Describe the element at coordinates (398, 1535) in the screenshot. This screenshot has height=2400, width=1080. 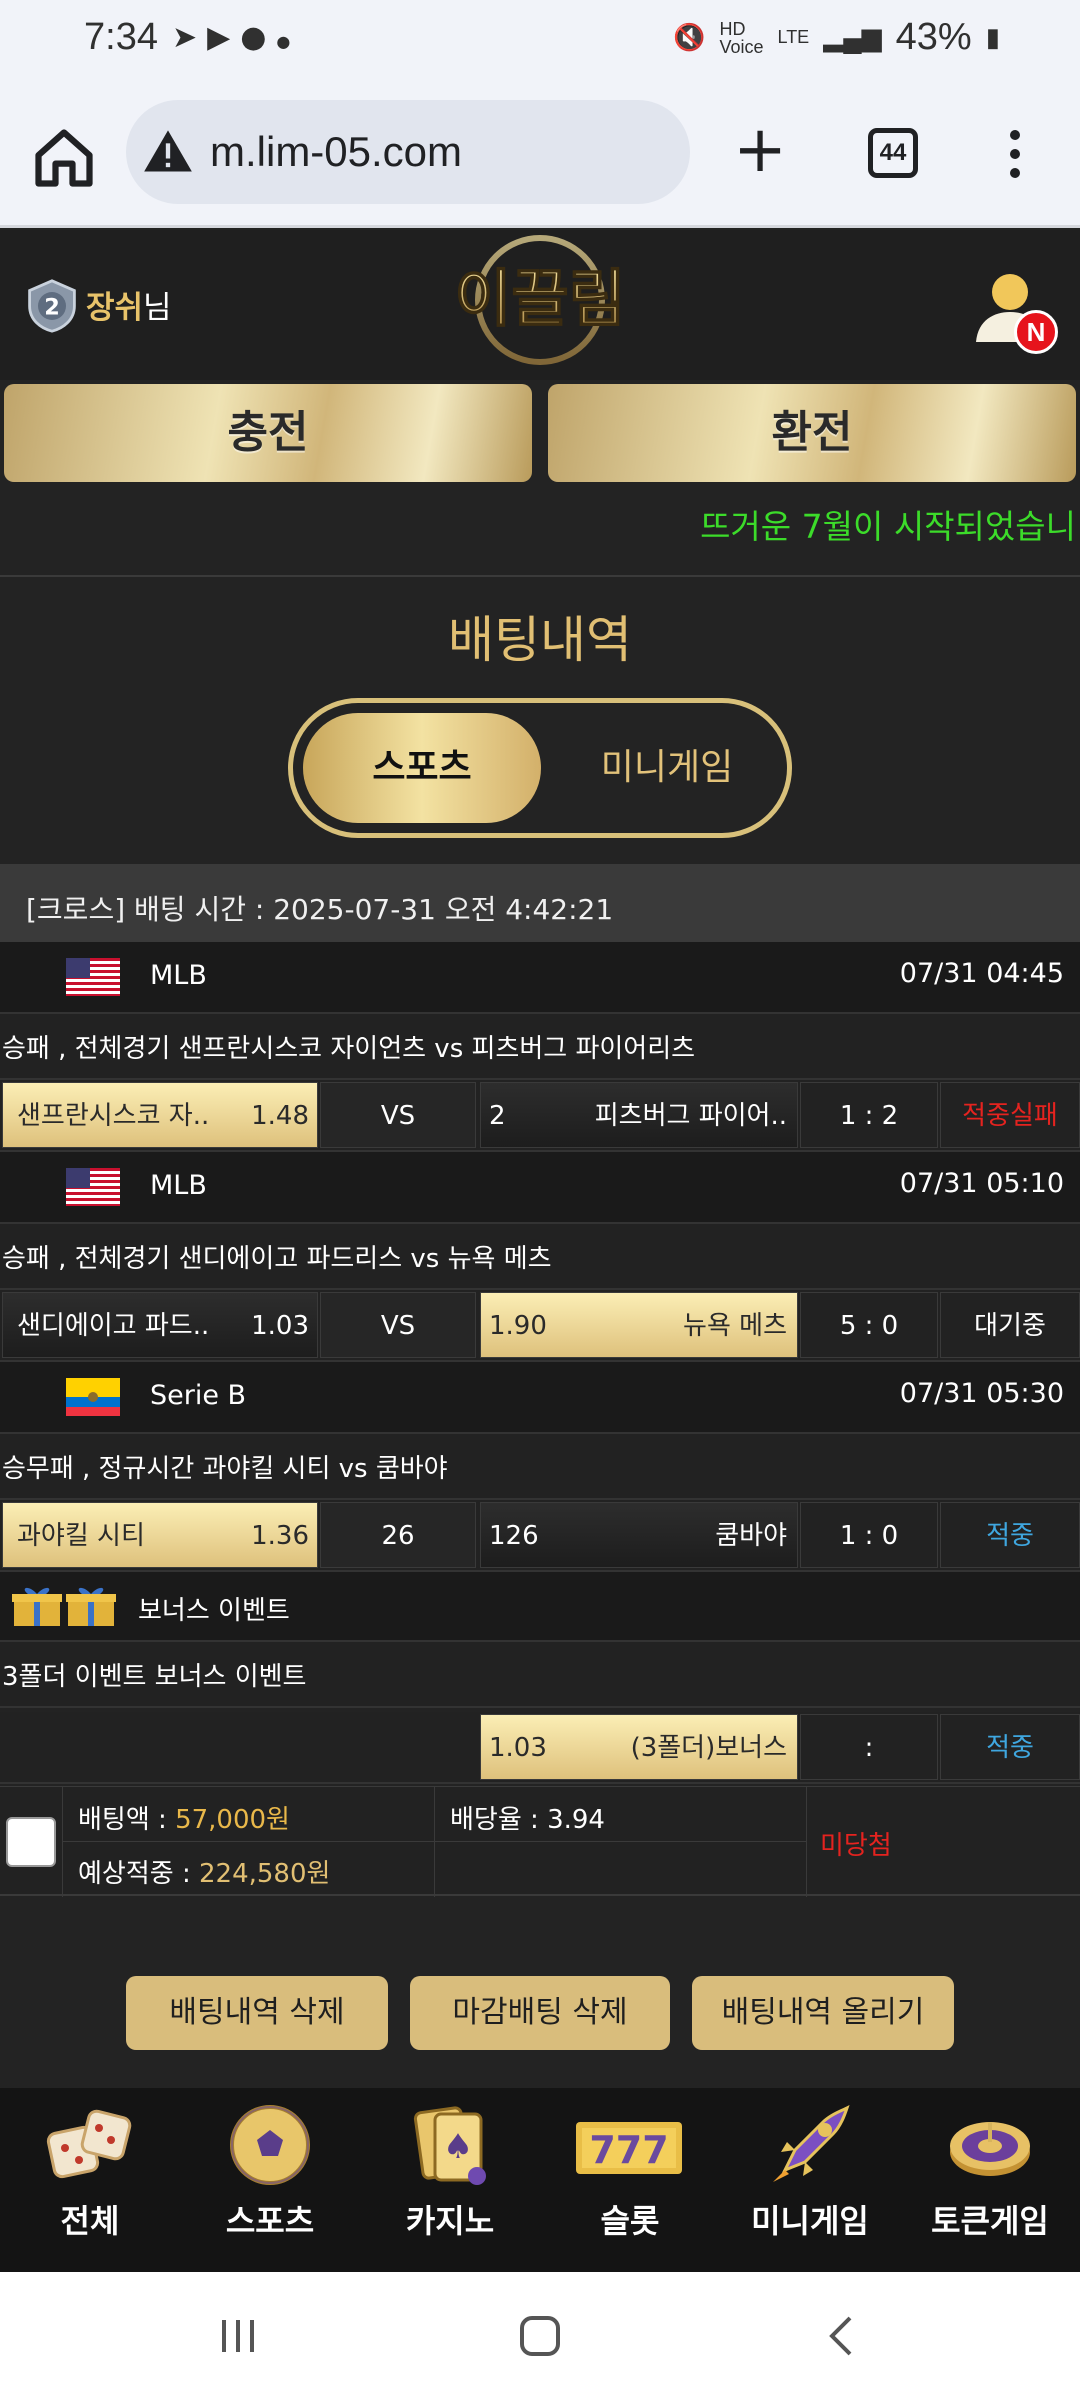
I see `draw-cell: 26` at that location.